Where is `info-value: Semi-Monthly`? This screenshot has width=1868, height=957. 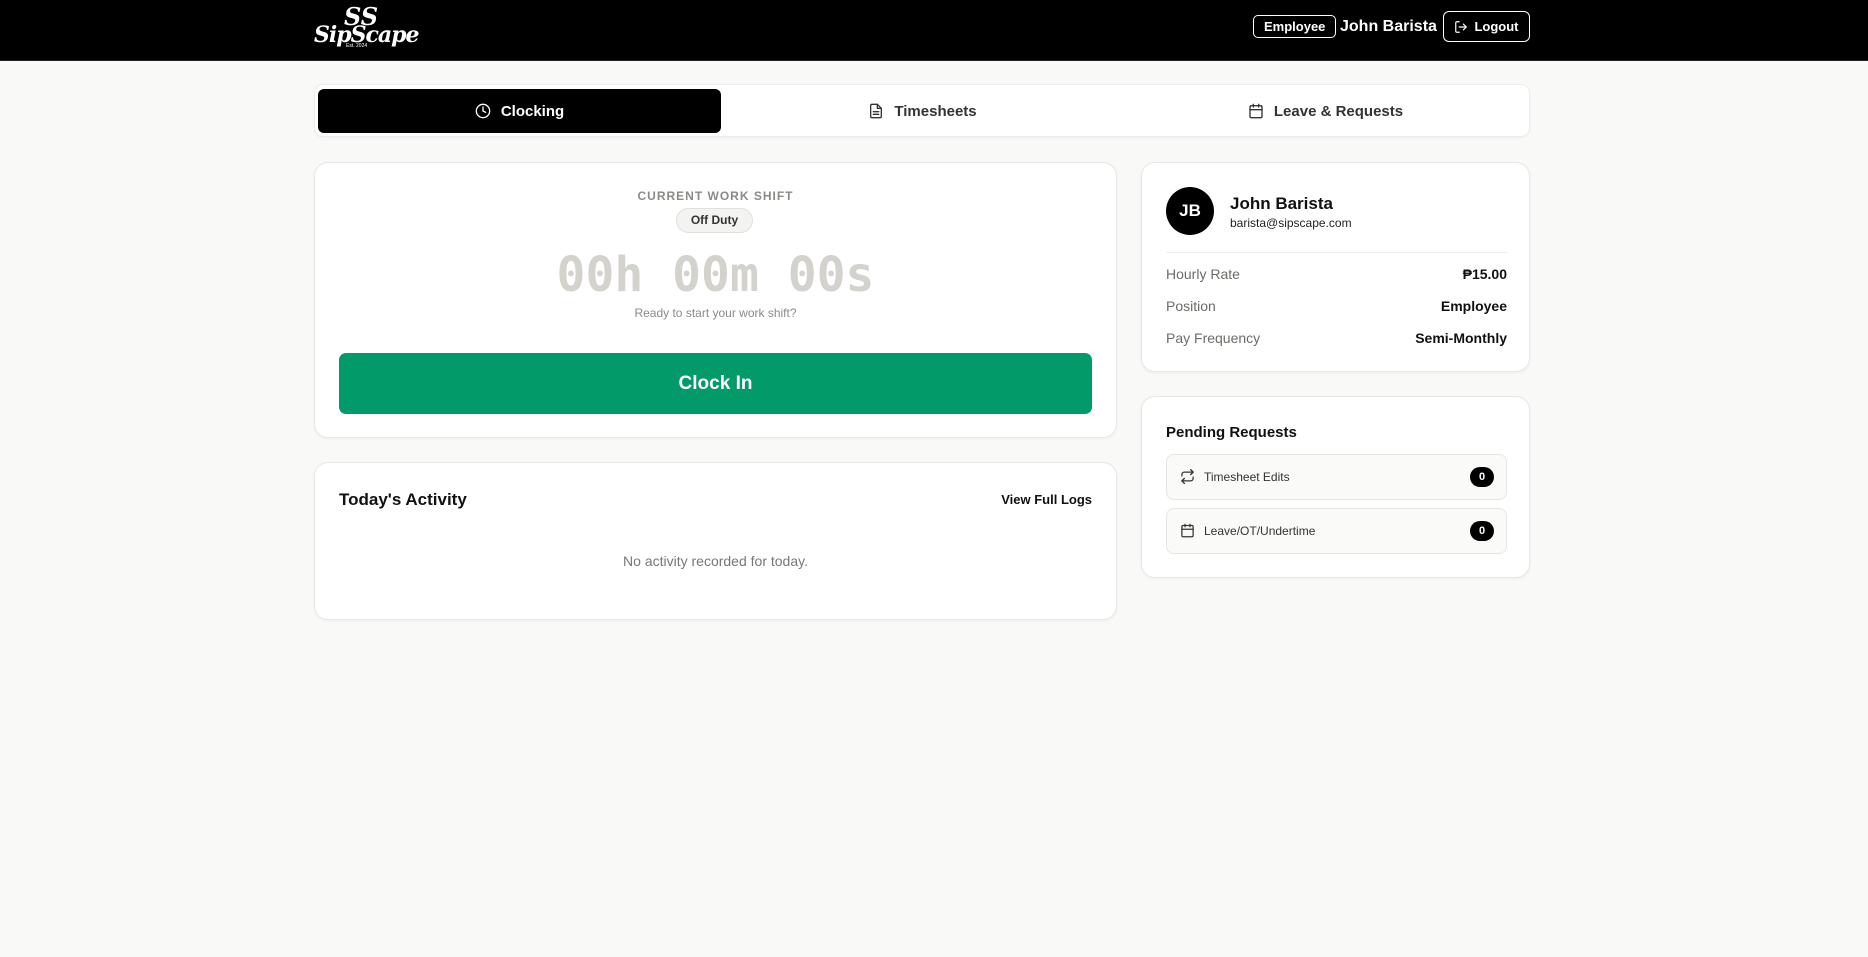
info-value: Semi-Monthly is located at coordinates (1461, 338).